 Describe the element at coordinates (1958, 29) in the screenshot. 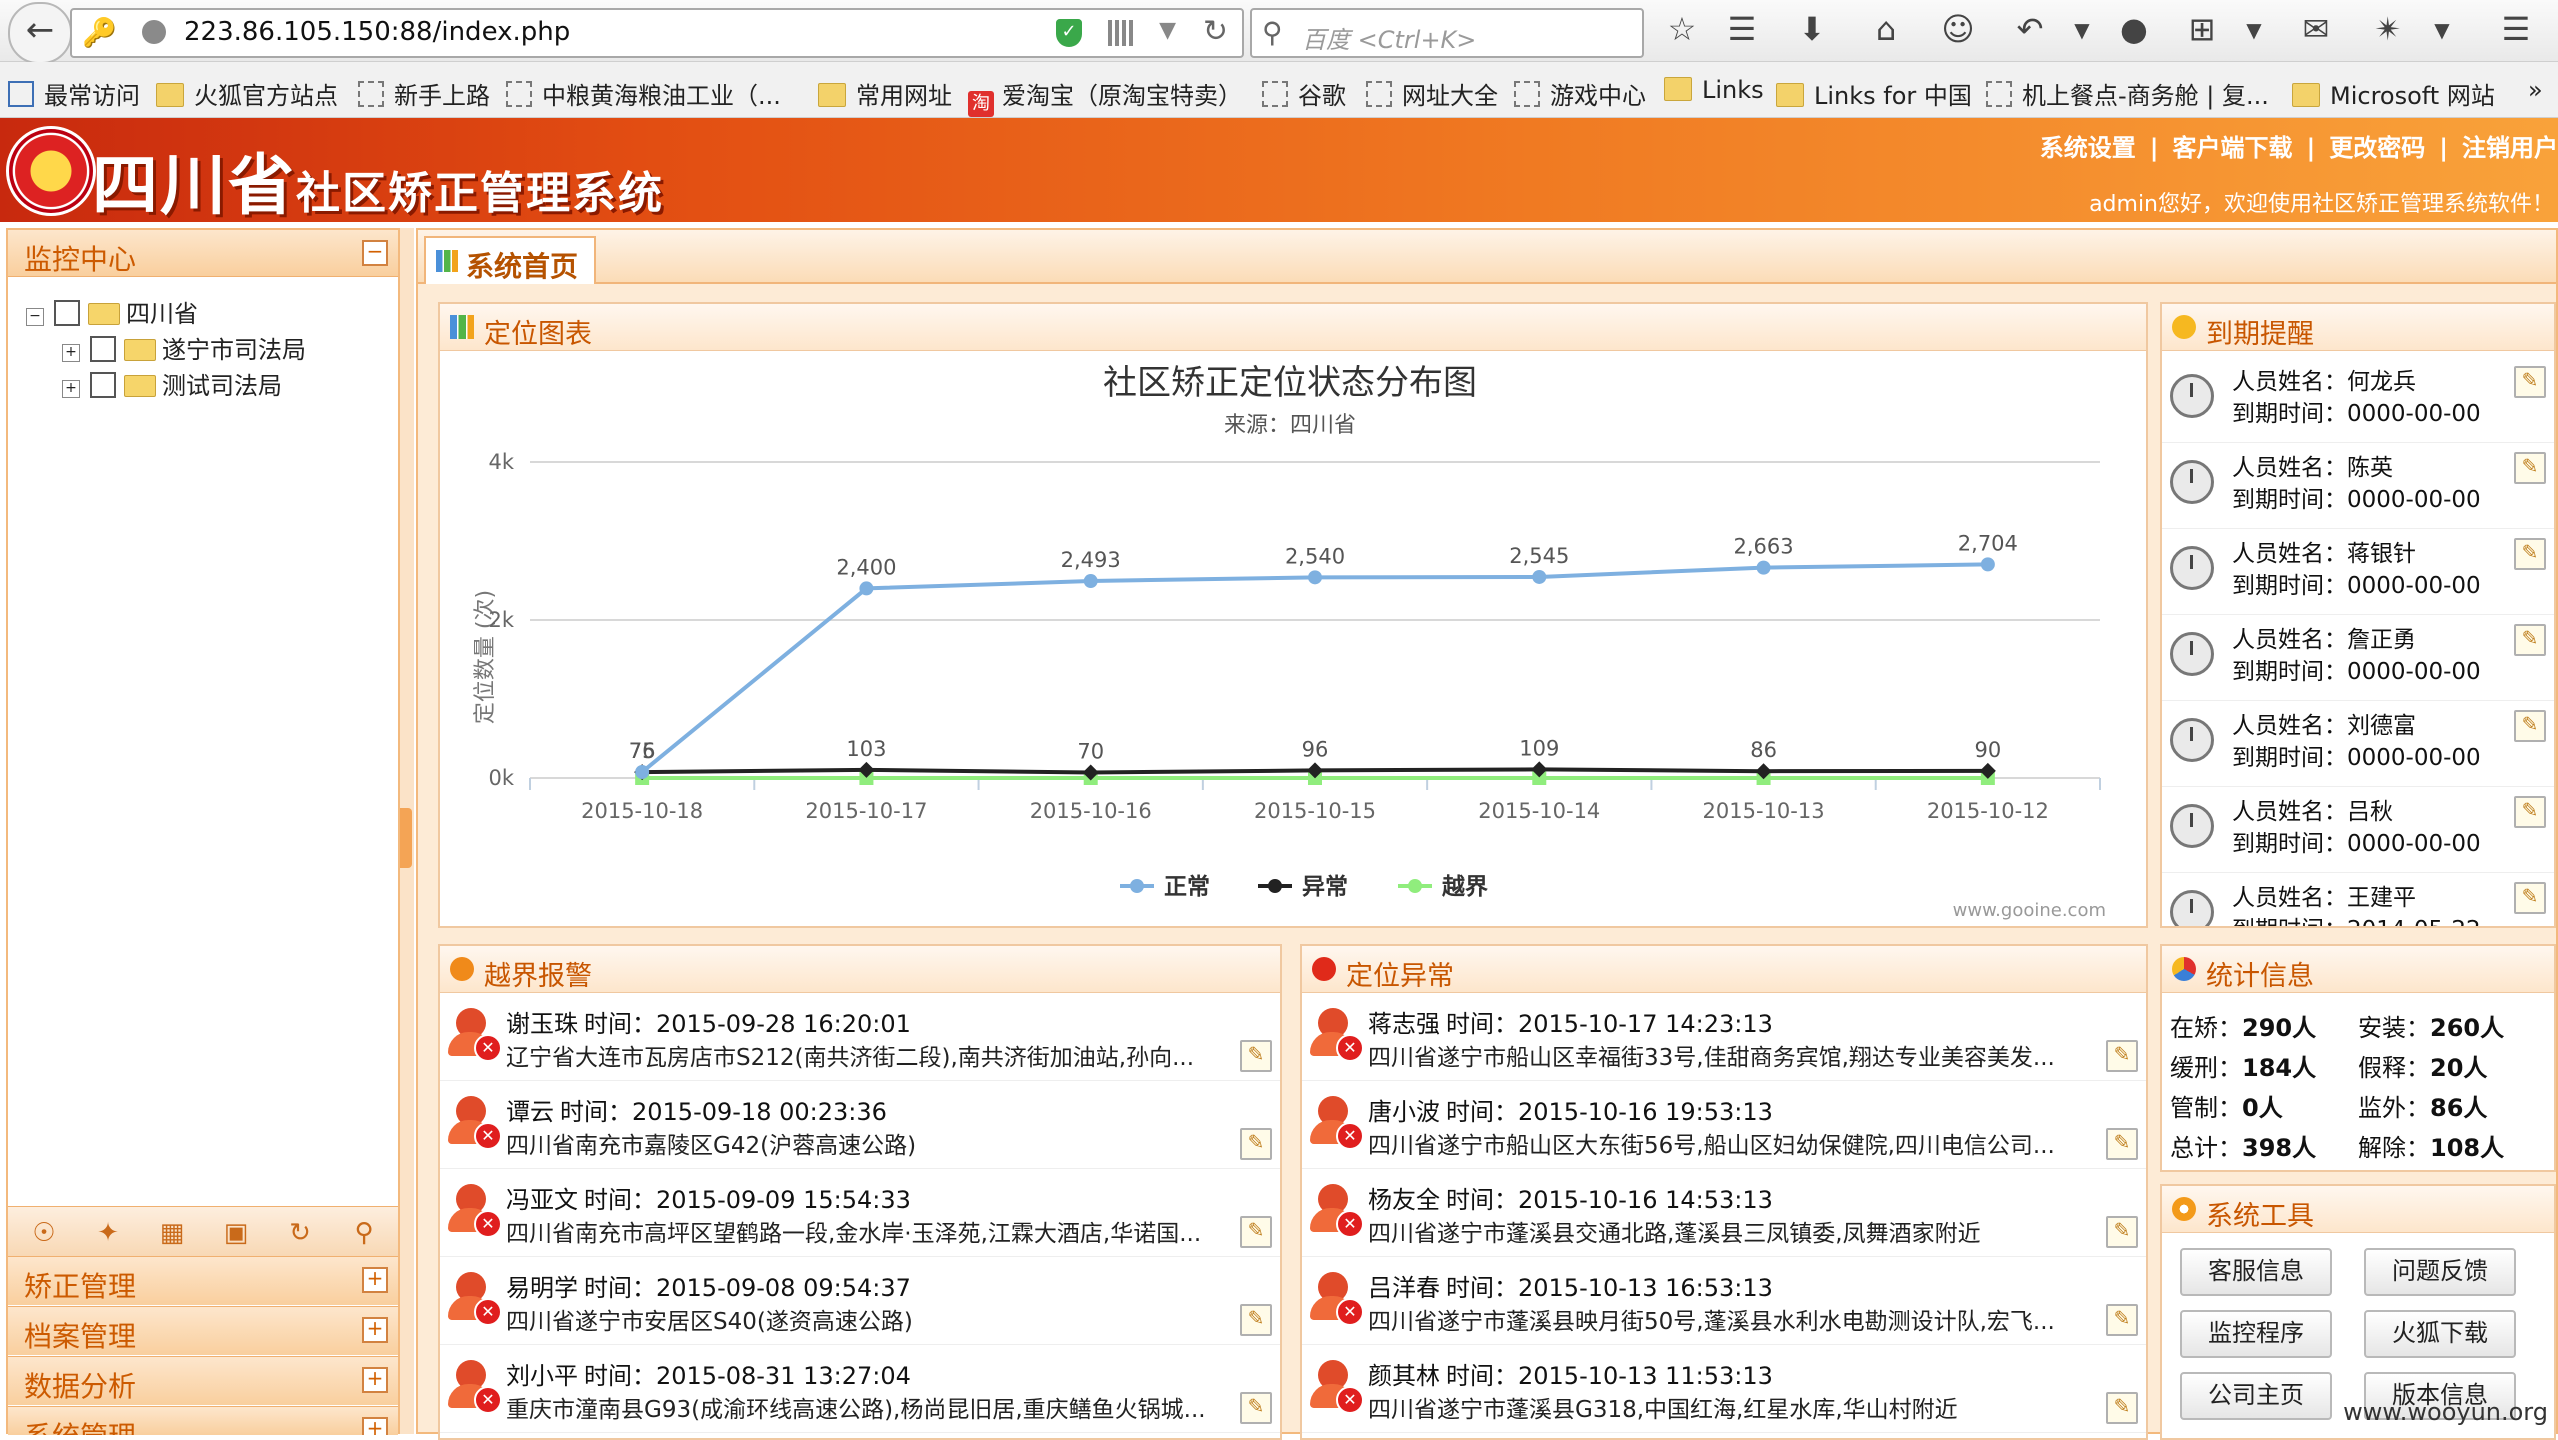

I see `smiley-icon: ☺` at that location.